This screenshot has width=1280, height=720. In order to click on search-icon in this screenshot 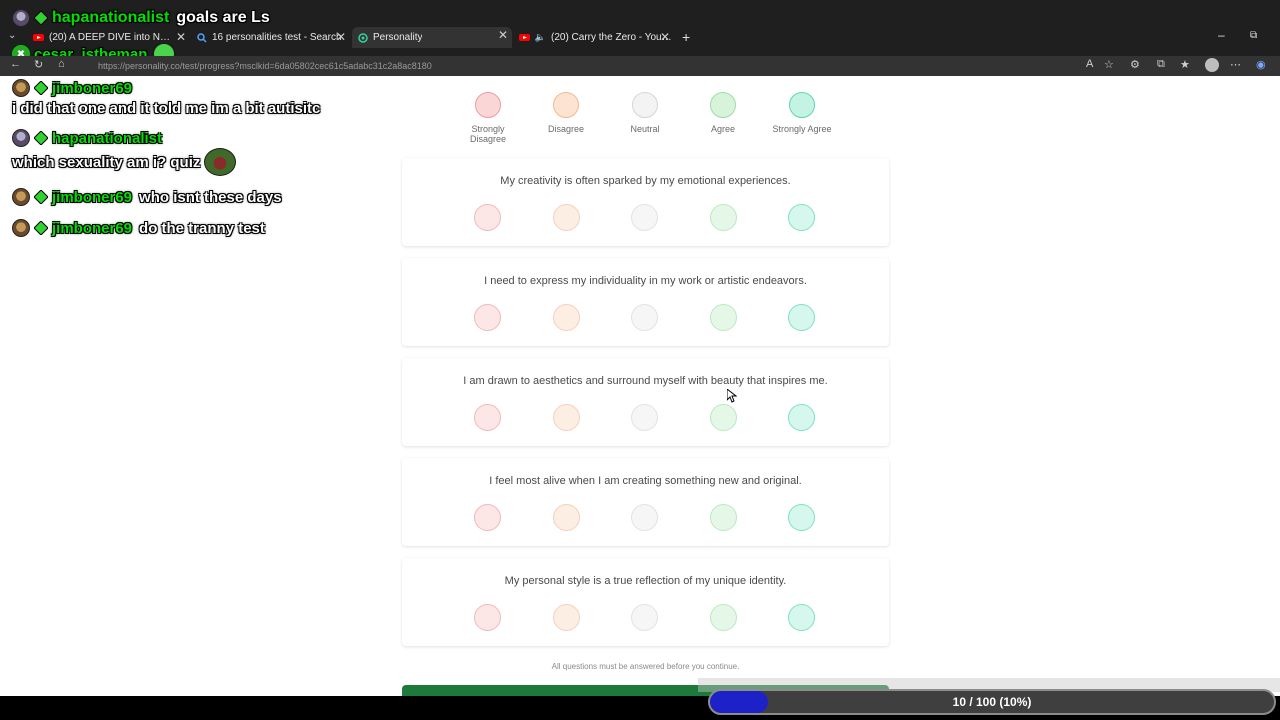, I will do `click(201, 37)`.